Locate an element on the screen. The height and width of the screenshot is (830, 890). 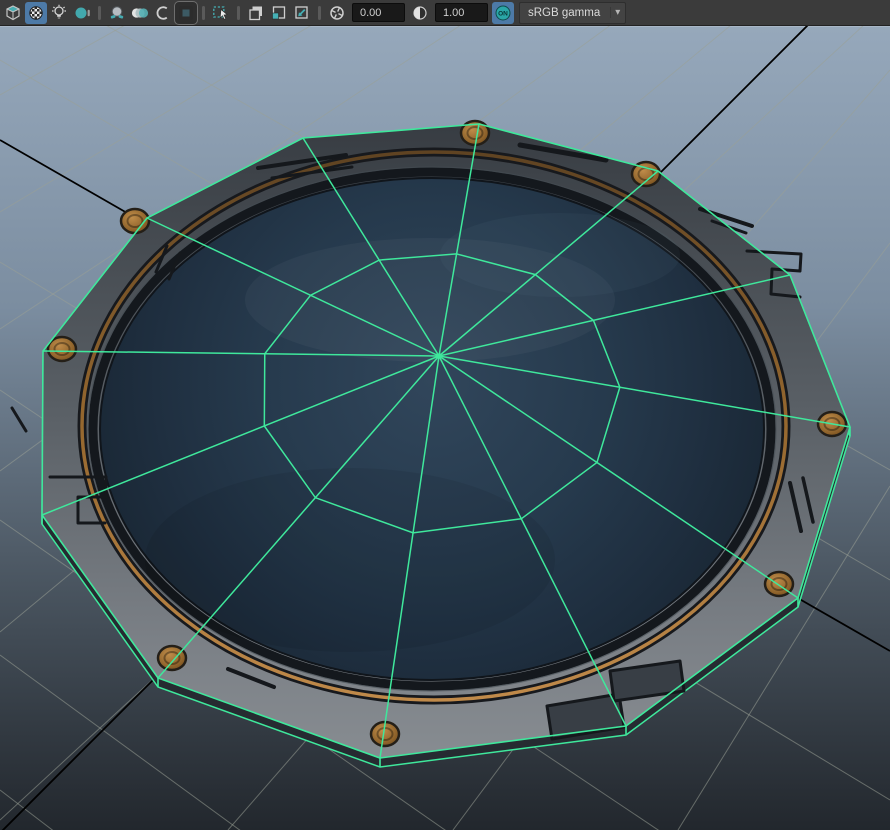
selection-highlight-icon is located at coordinates (220, 12).